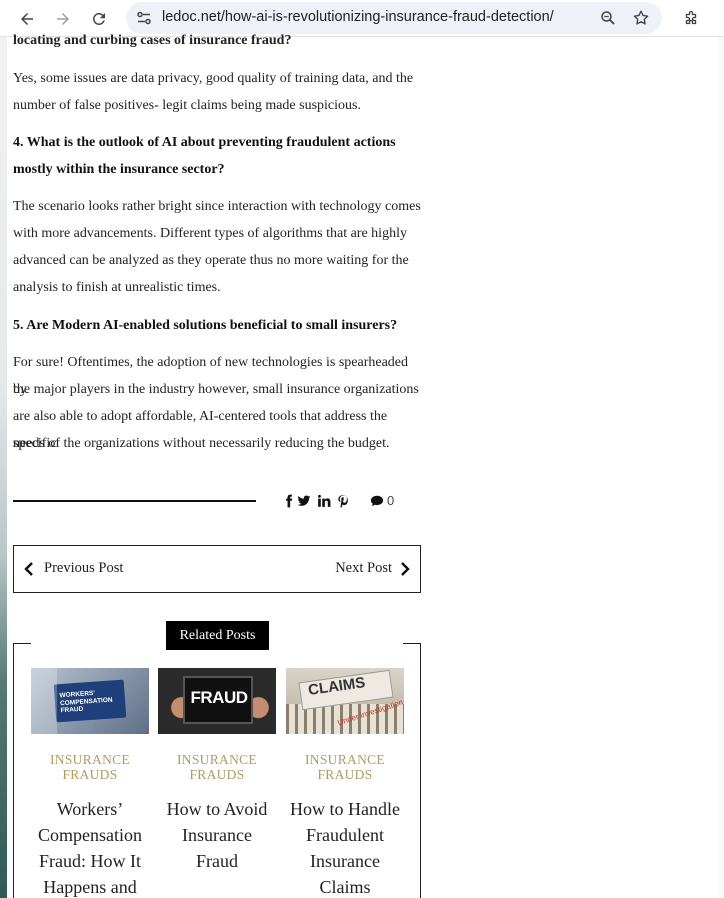 The width and height of the screenshot is (724, 898). I want to click on forward-button, so click(63, 19).